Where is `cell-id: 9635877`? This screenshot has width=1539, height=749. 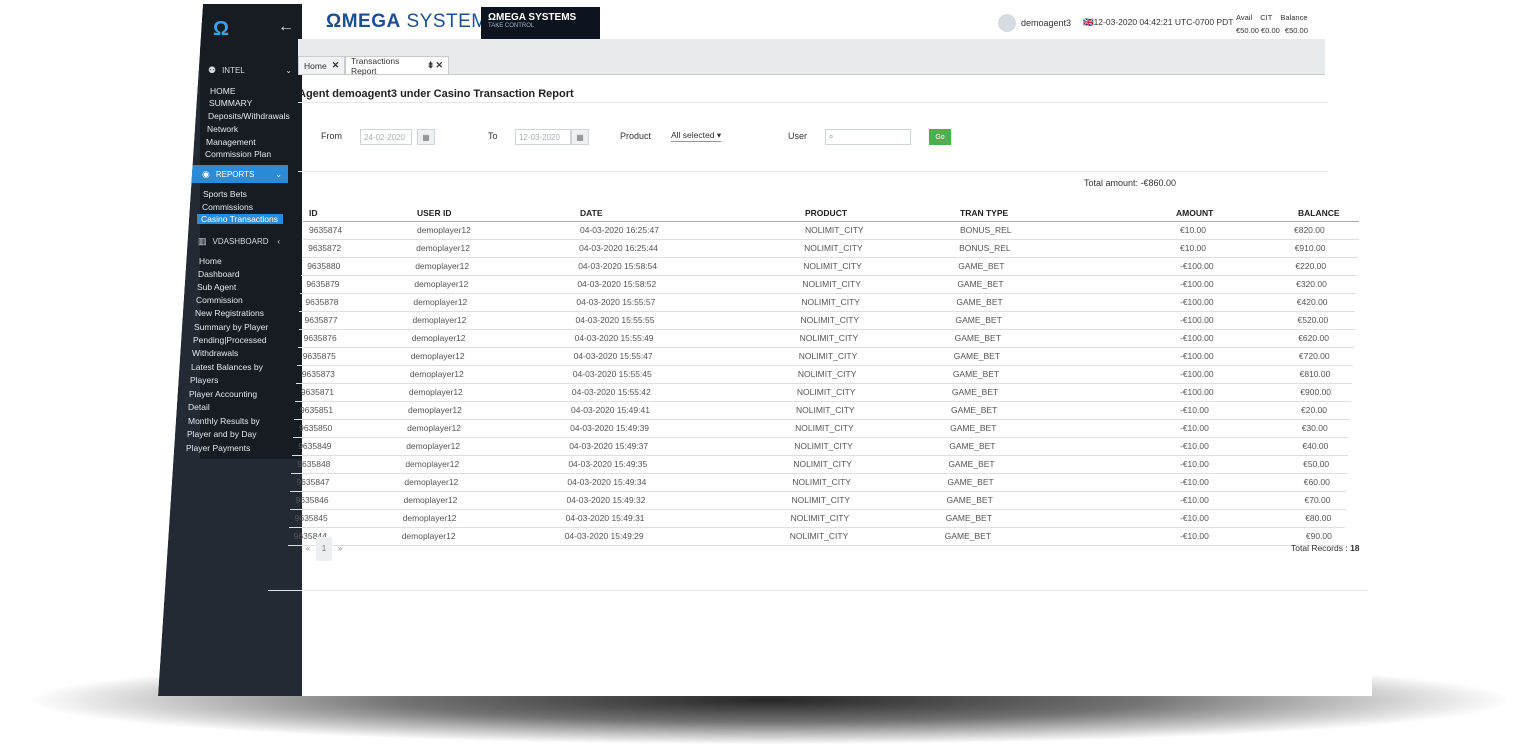 cell-id: 9635877 is located at coordinates (321, 320).